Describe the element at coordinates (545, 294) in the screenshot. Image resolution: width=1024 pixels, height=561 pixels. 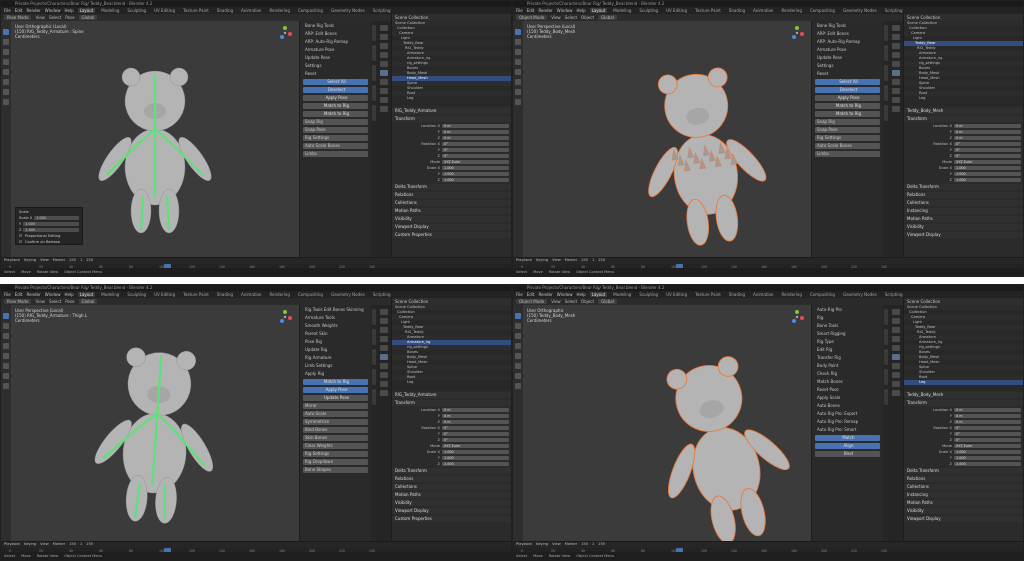
I see `menu-render: Render` at that location.